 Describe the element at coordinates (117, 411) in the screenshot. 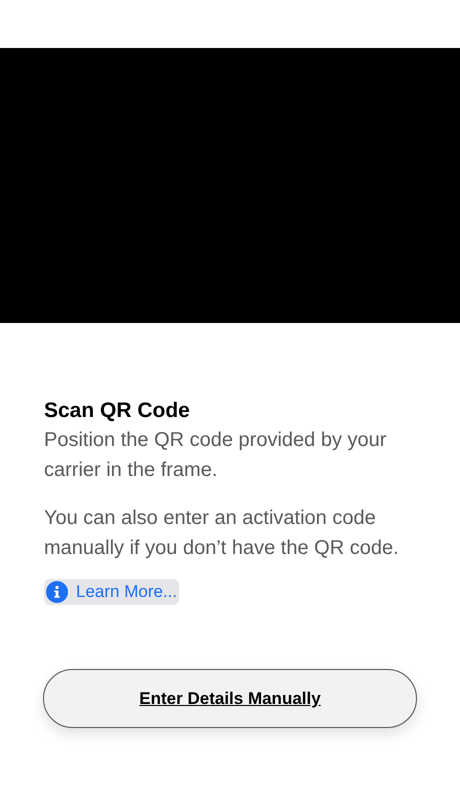

I see `title: Scan QR Code` at that location.